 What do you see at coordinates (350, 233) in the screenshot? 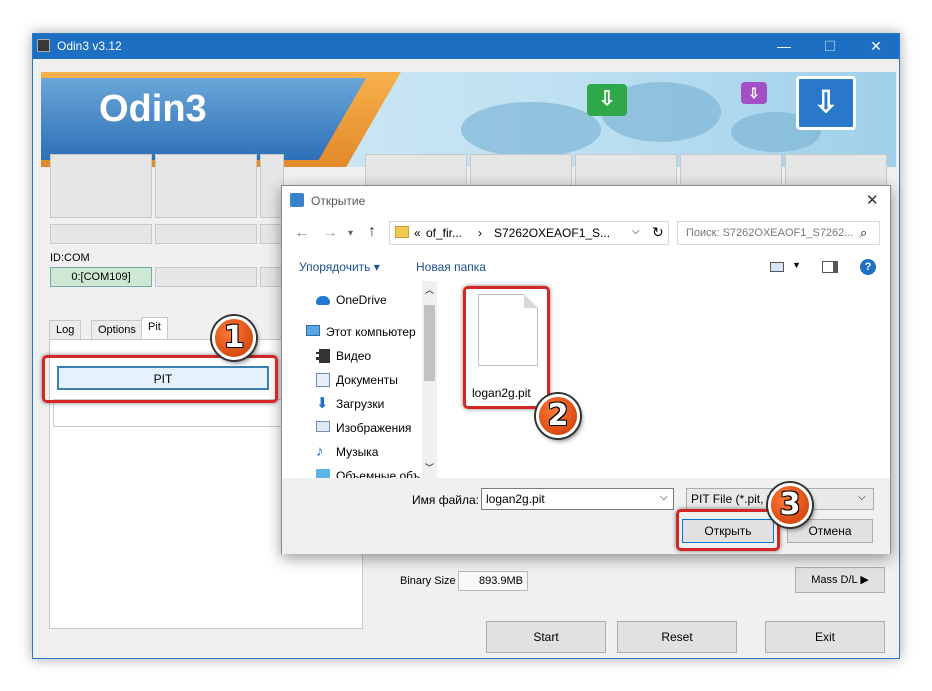
I see `recent-chevron-icon: ▾` at bounding box center [350, 233].